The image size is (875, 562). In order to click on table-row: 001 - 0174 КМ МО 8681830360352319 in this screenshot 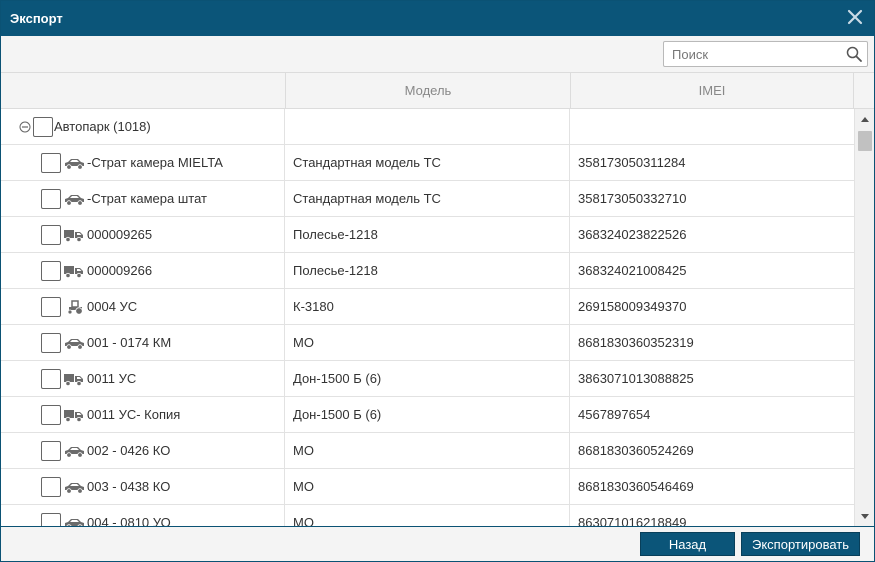, I will do `click(427, 343)`.